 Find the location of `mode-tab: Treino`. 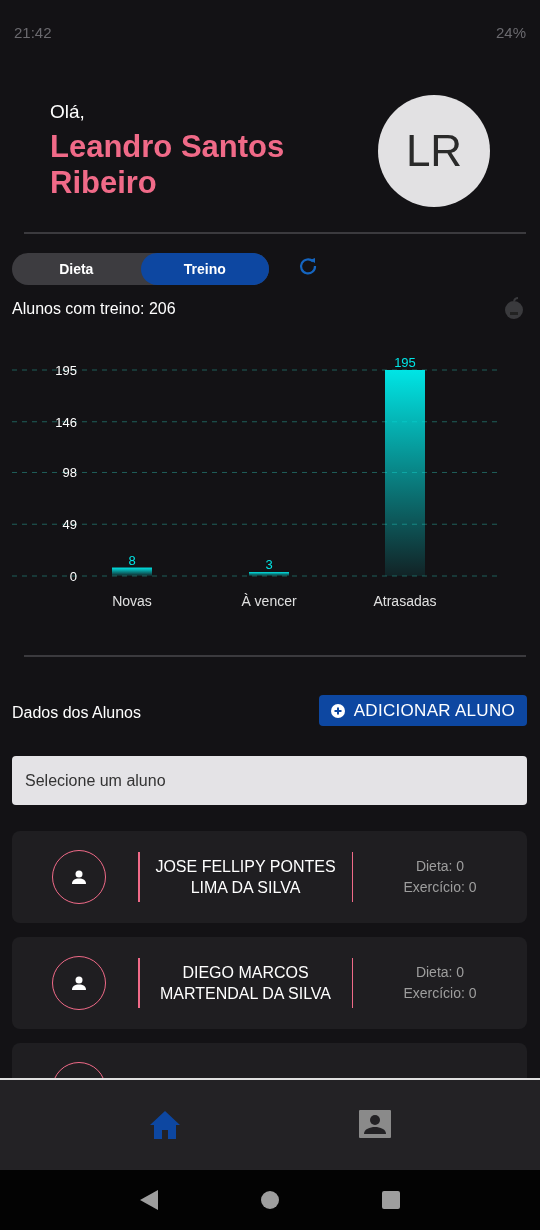

mode-tab: Treino is located at coordinates (204, 269).